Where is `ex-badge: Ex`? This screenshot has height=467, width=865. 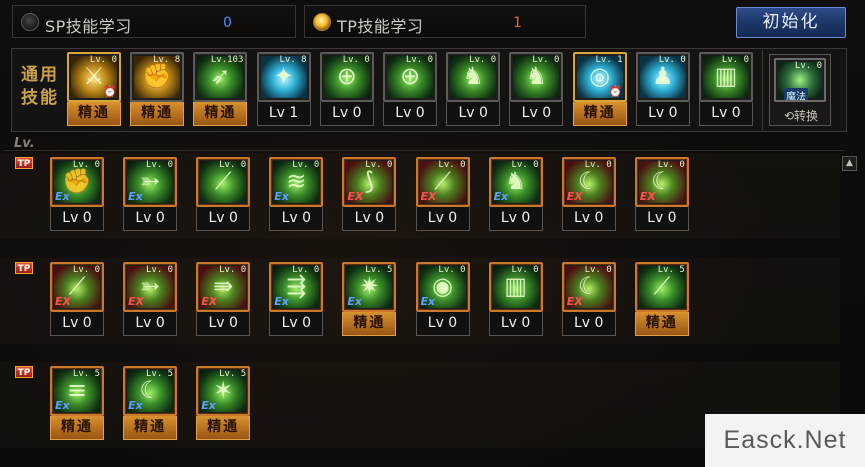
ex-badge: Ex is located at coordinates (428, 301).